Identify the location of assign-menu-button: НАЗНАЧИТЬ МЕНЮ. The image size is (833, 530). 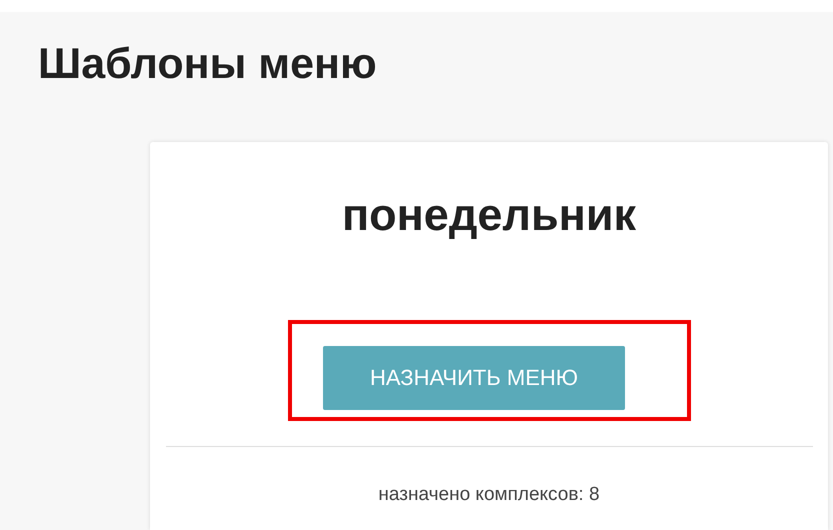
(474, 378).